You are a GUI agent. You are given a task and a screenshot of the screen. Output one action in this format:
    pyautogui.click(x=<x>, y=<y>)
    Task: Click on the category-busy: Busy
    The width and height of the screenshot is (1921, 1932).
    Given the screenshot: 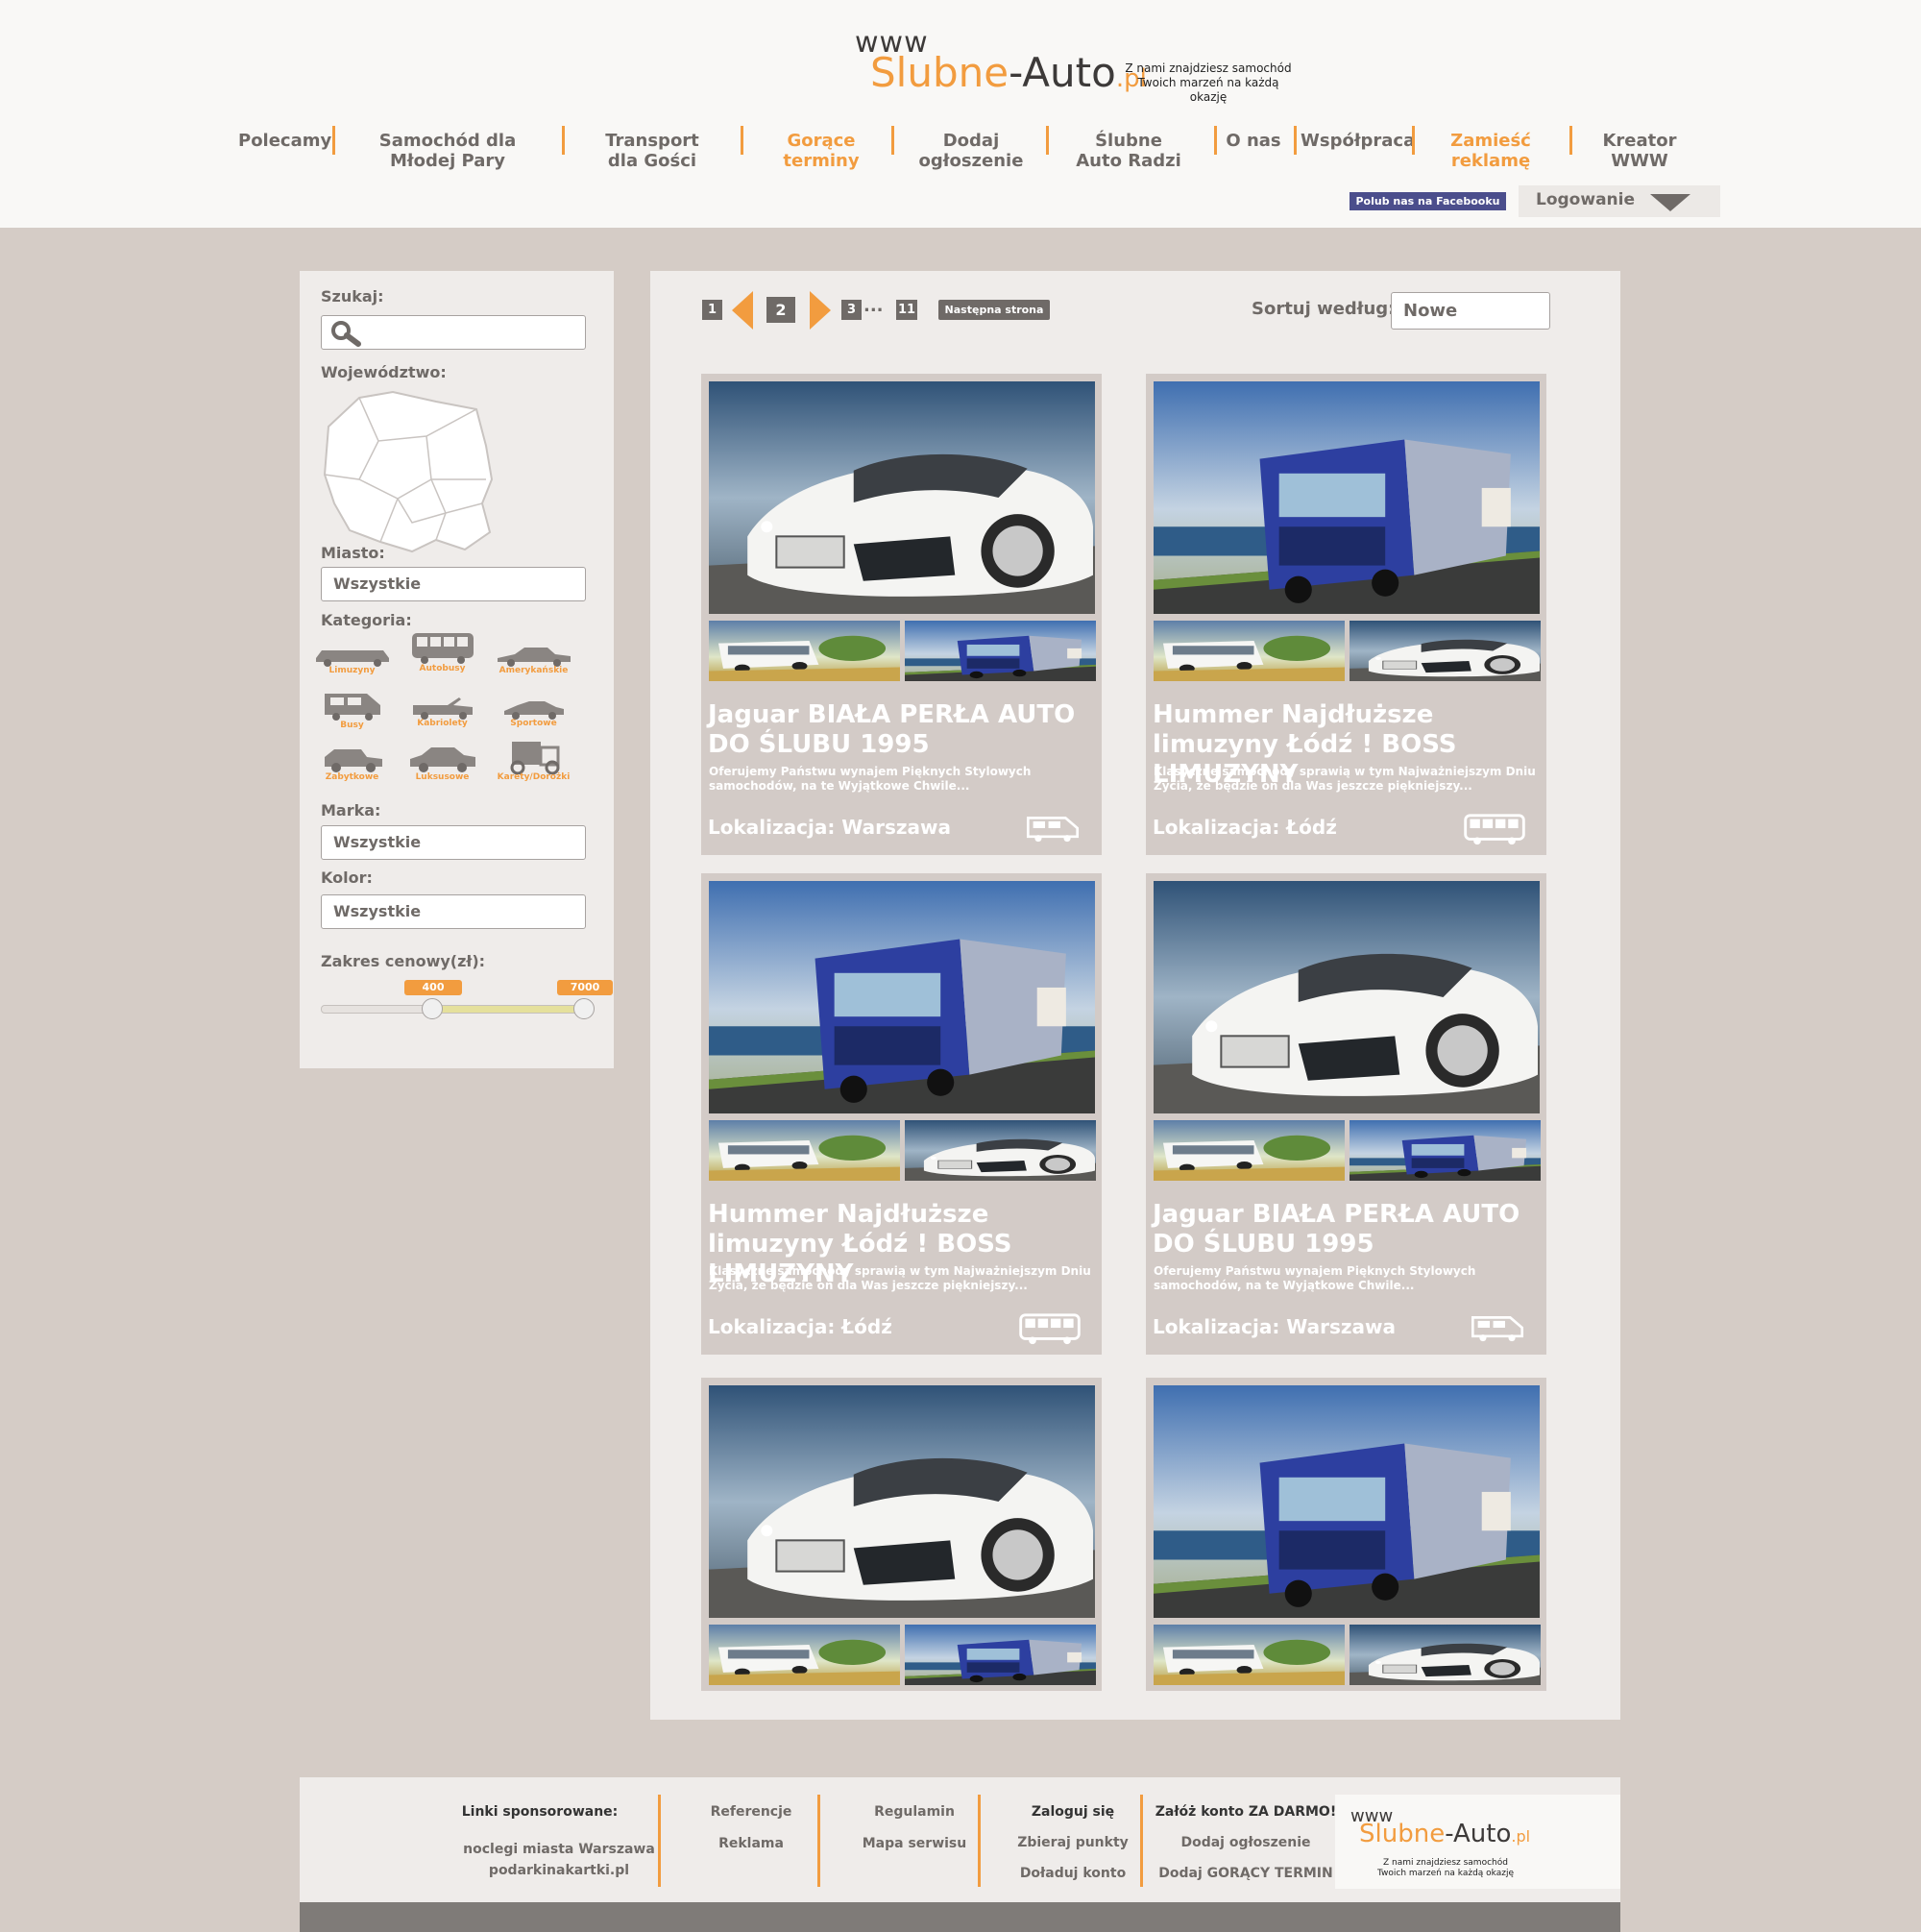 What is the action you would take?
    pyautogui.click(x=352, y=714)
    